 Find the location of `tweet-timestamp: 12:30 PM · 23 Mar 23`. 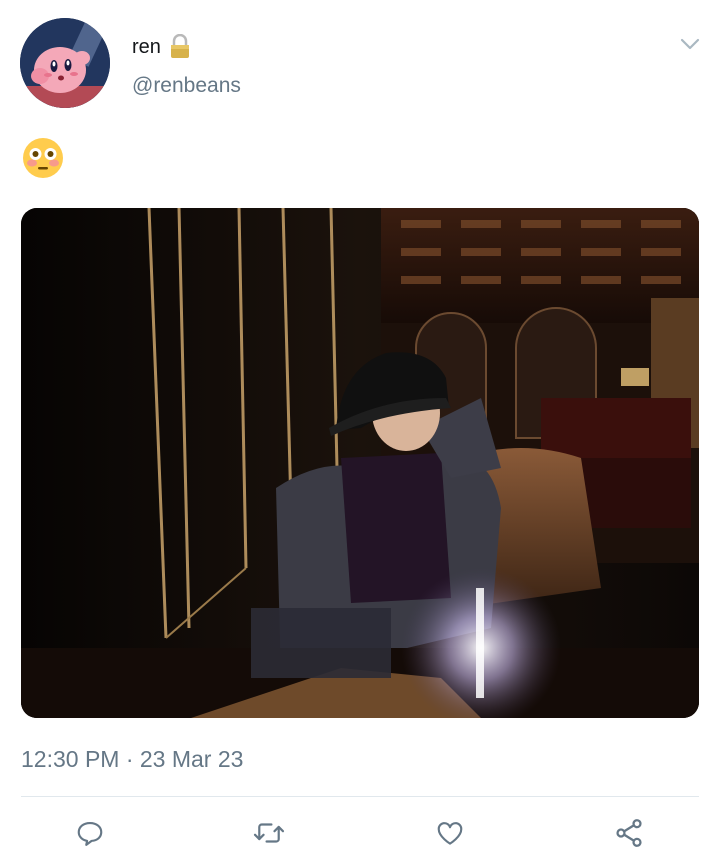

tweet-timestamp: 12:30 PM · 23 Mar 23 is located at coordinates (132, 759).